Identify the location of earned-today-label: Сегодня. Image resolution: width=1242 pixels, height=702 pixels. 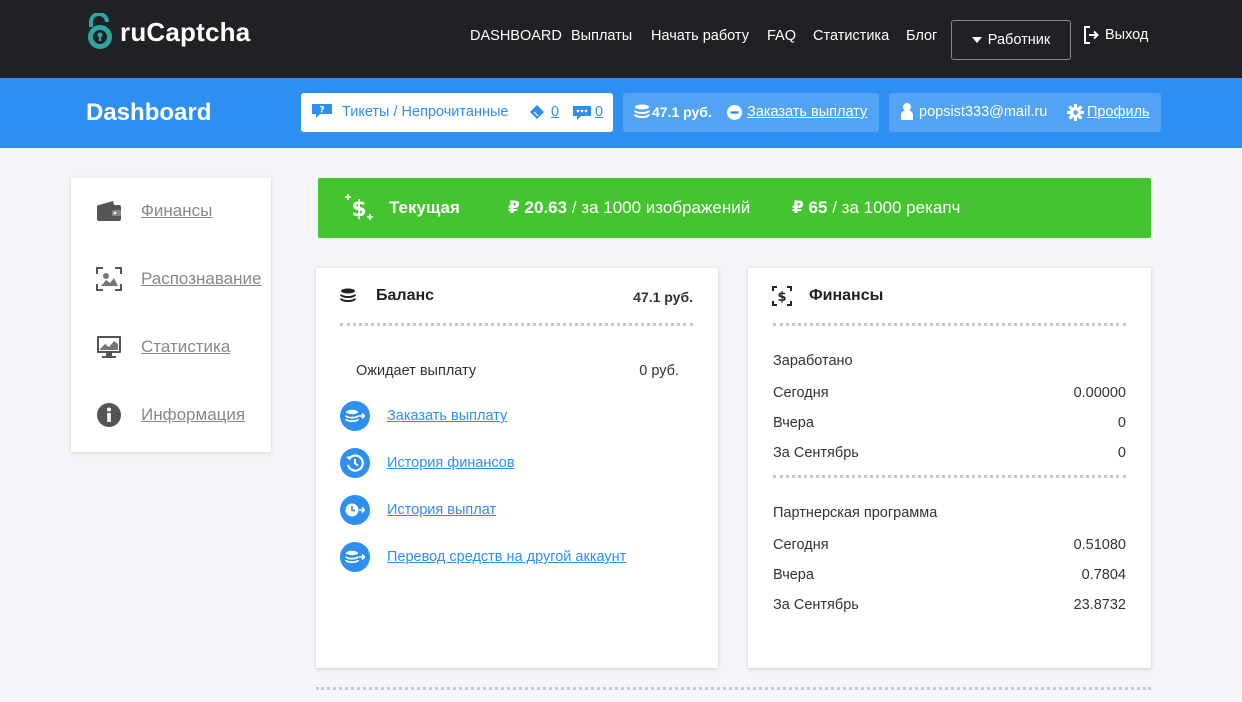
(801, 393).